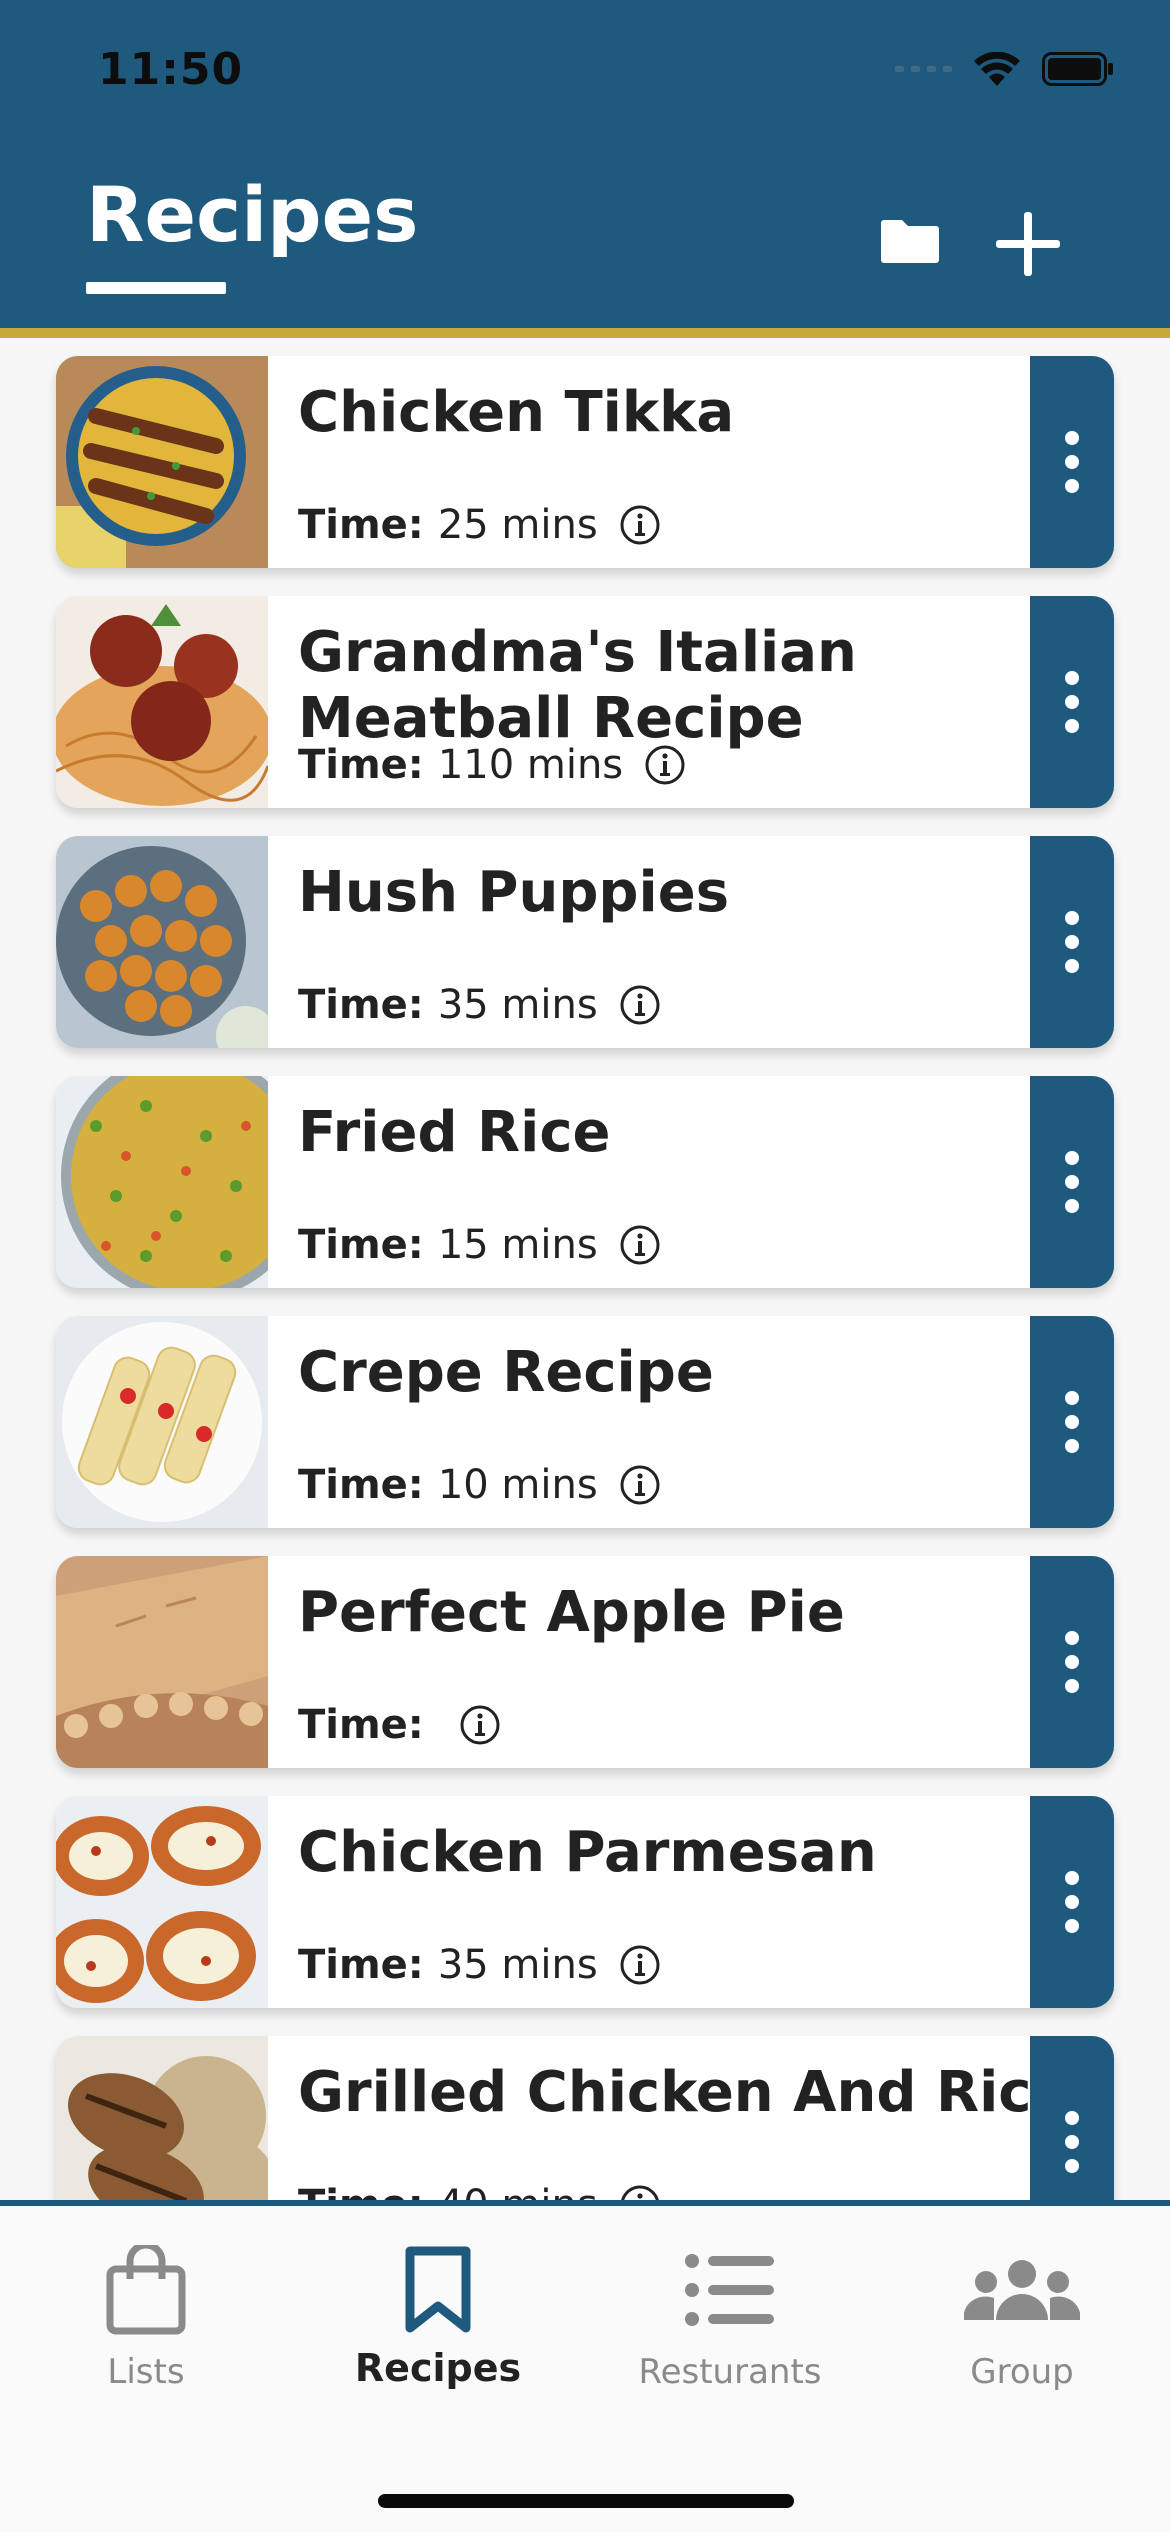 The height and width of the screenshot is (2532, 1170). What do you see at coordinates (585, 1422) in the screenshot?
I see `recipe-card: Crepe Recipe Time: 10 mins` at bounding box center [585, 1422].